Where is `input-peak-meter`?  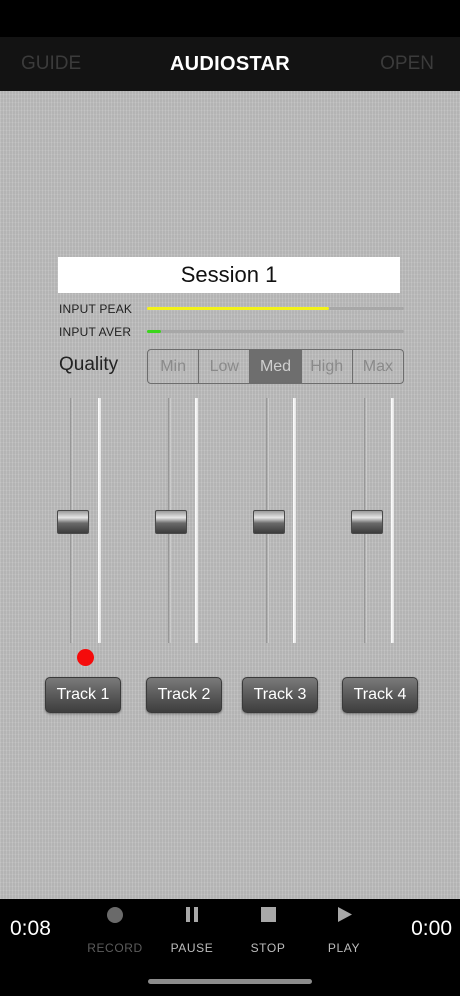 input-peak-meter is located at coordinates (275, 308).